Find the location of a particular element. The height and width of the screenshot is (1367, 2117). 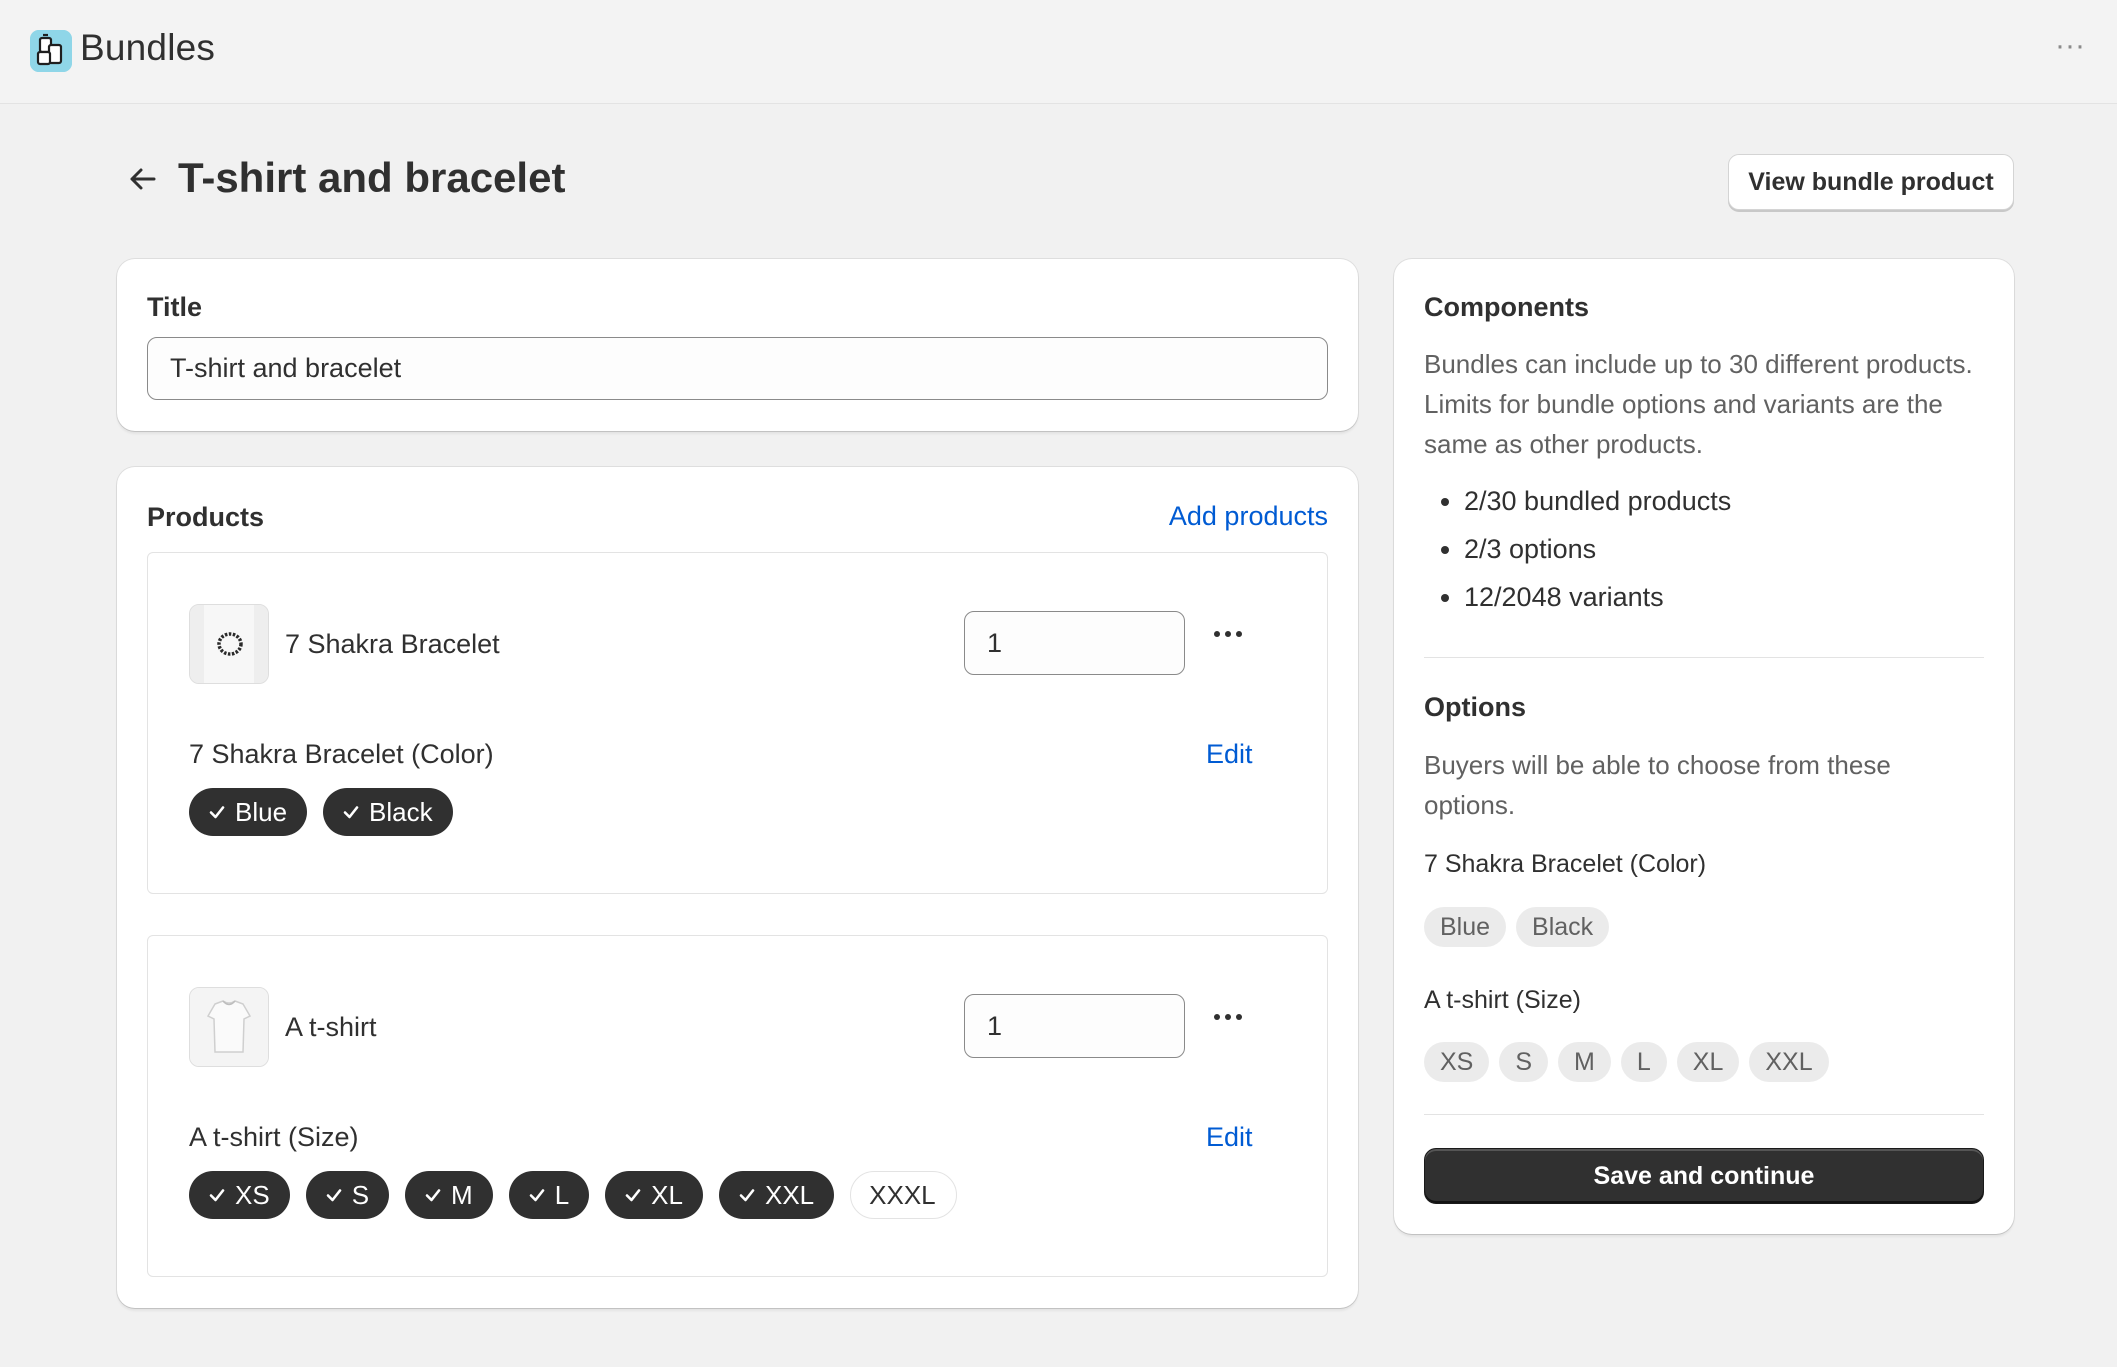

option-chip: M is located at coordinates (449, 1195).